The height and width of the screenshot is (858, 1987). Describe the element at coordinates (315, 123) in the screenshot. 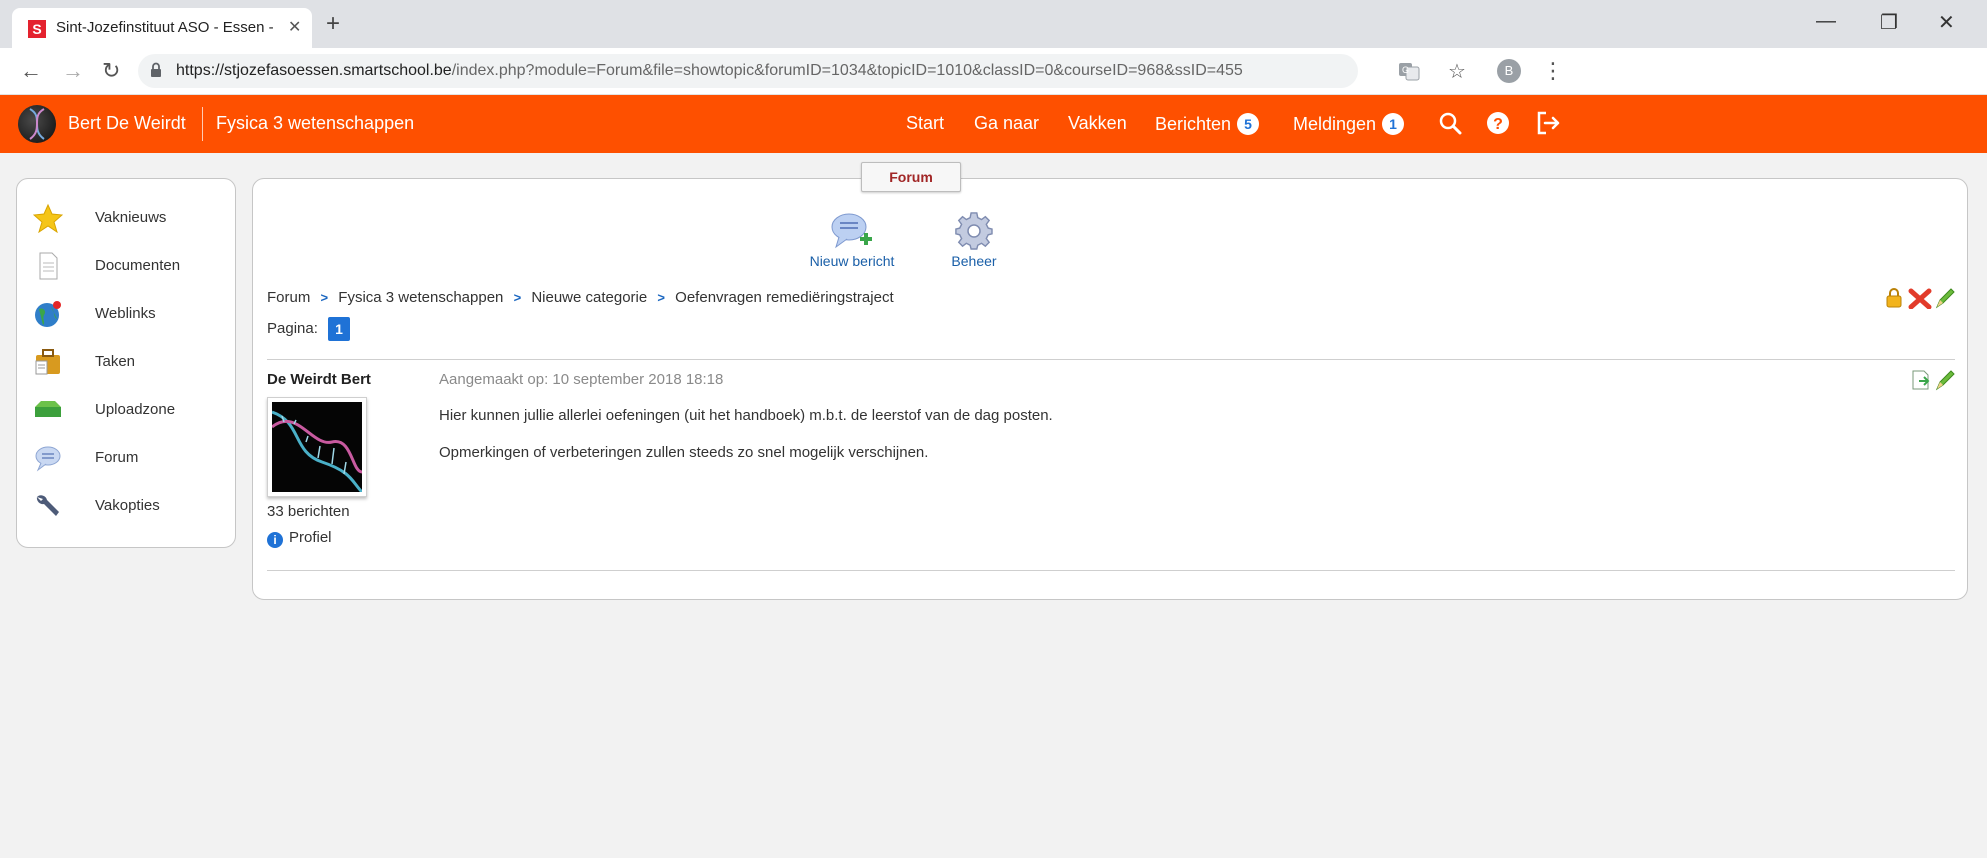

I see `course-name: Fysica 3 wetenschappen` at that location.